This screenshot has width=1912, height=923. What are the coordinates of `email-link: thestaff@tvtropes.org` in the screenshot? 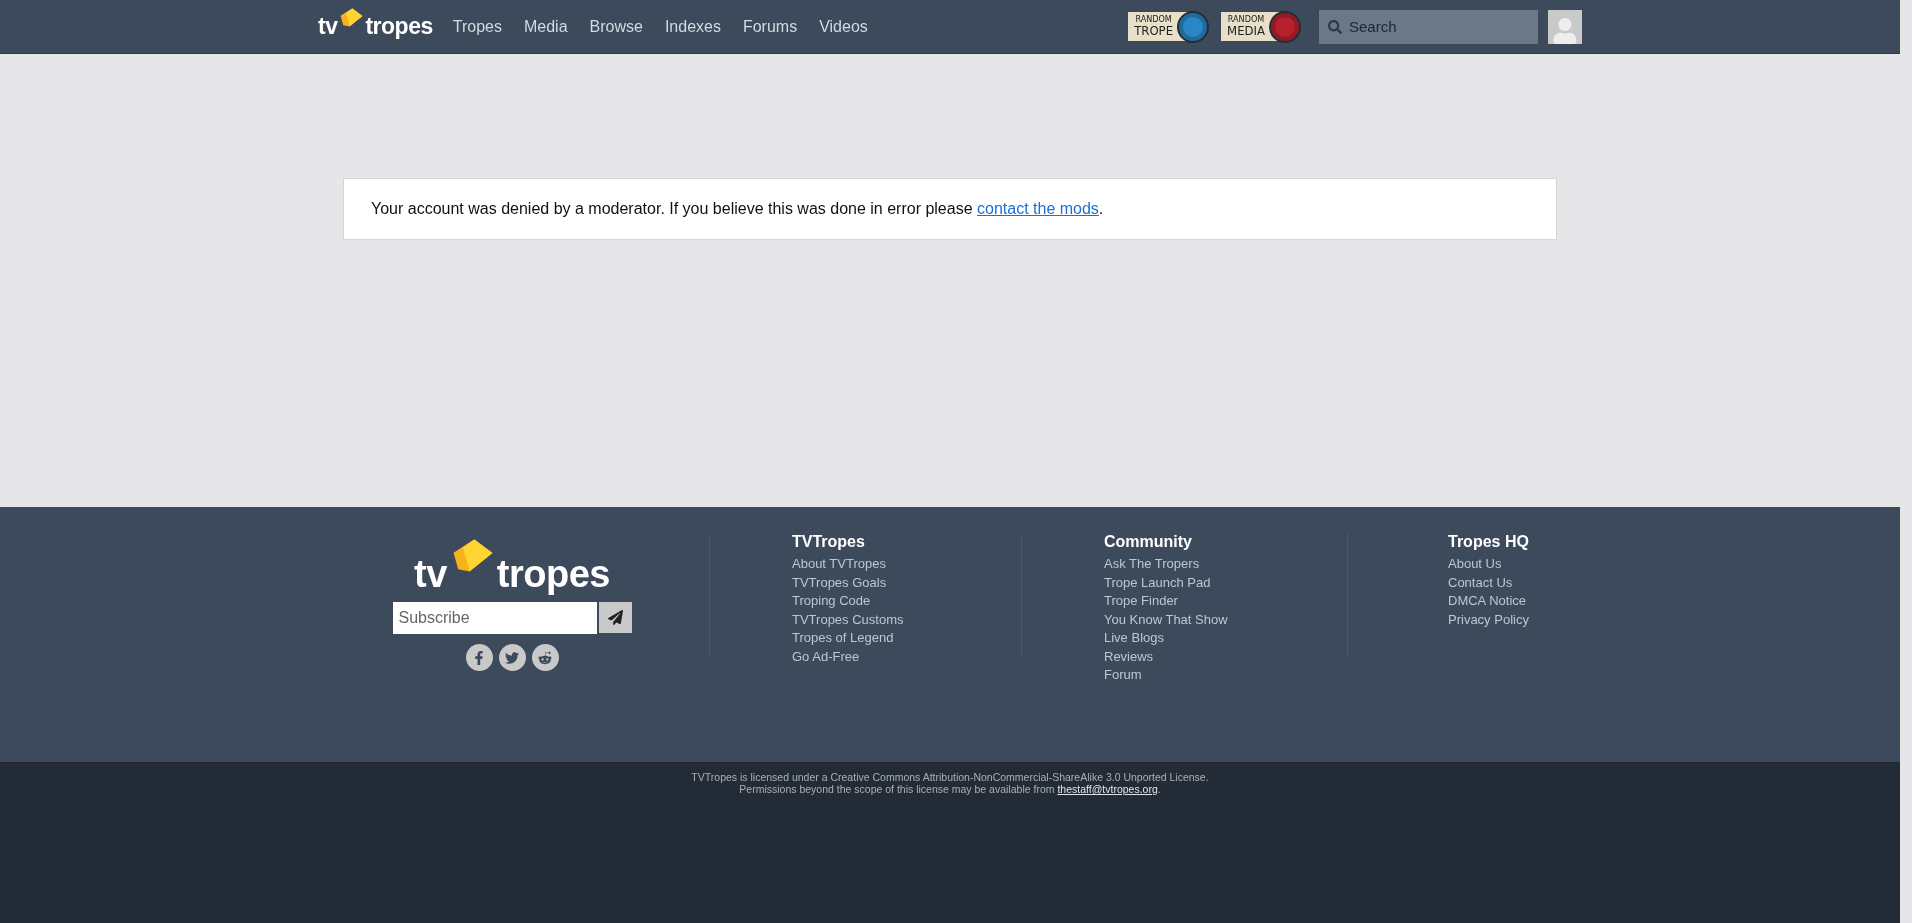 It's located at (1107, 789).